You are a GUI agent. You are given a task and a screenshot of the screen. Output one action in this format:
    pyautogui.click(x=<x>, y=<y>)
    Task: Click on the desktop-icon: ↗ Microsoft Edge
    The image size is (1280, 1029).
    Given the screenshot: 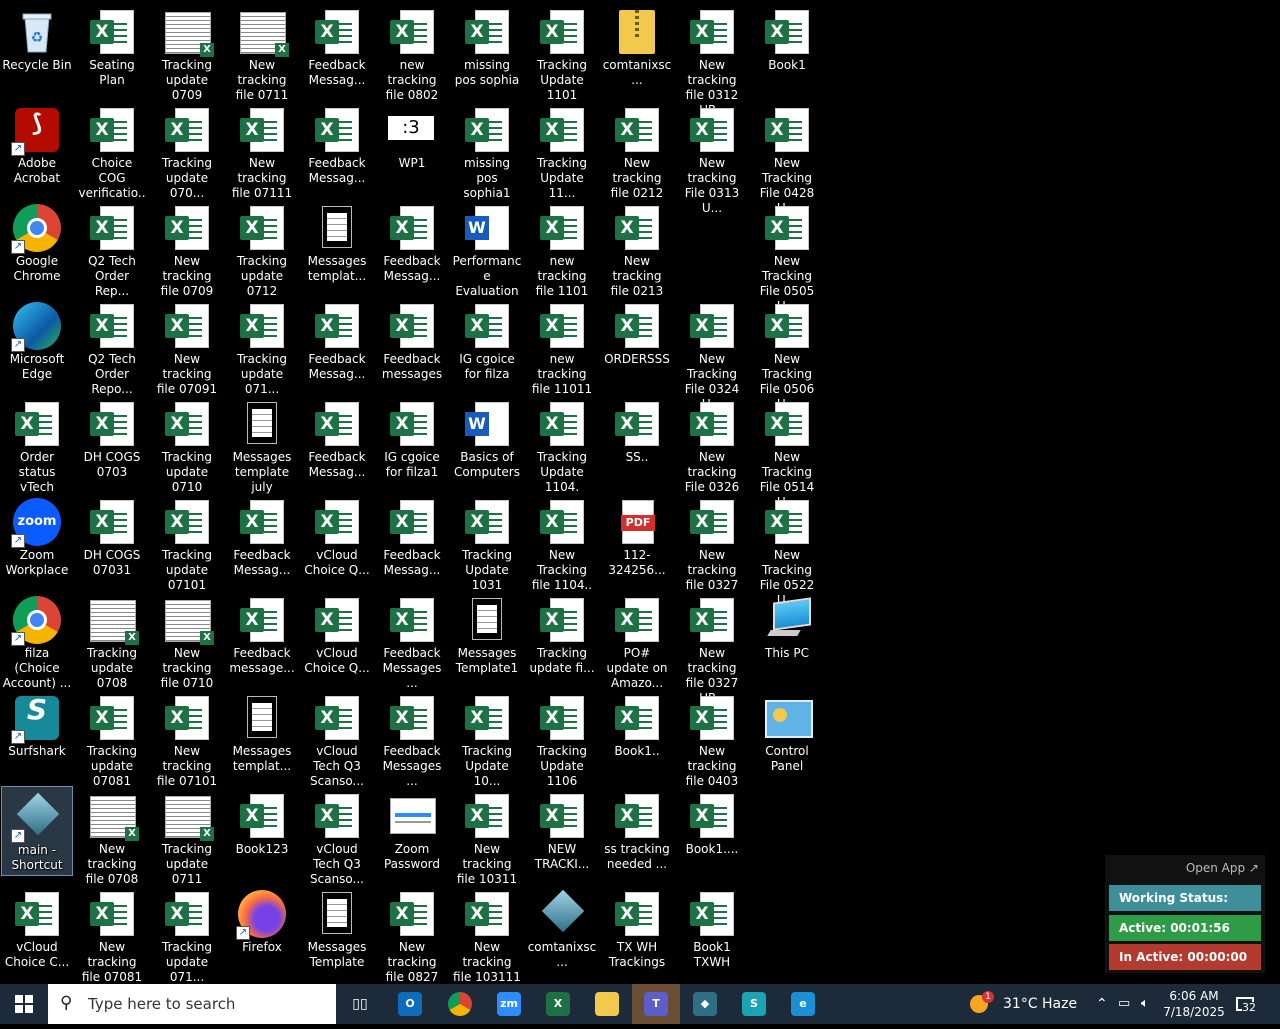 What is the action you would take?
    pyautogui.click(x=37, y=341)
    